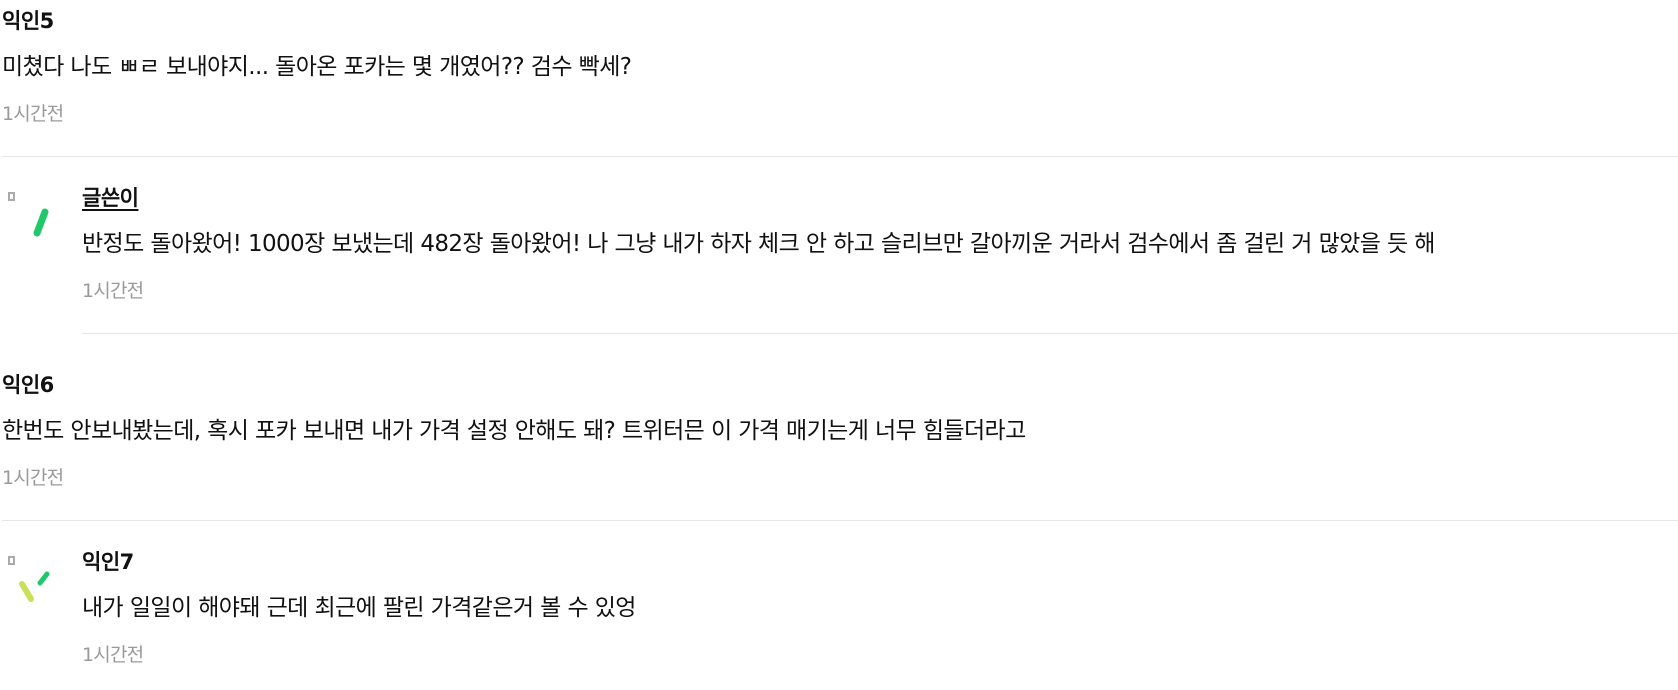 The image size is (1678, 690). Describe the element at coordinates (840, 21) in the screenshot. I see `comment-author: 익인5` at that location.